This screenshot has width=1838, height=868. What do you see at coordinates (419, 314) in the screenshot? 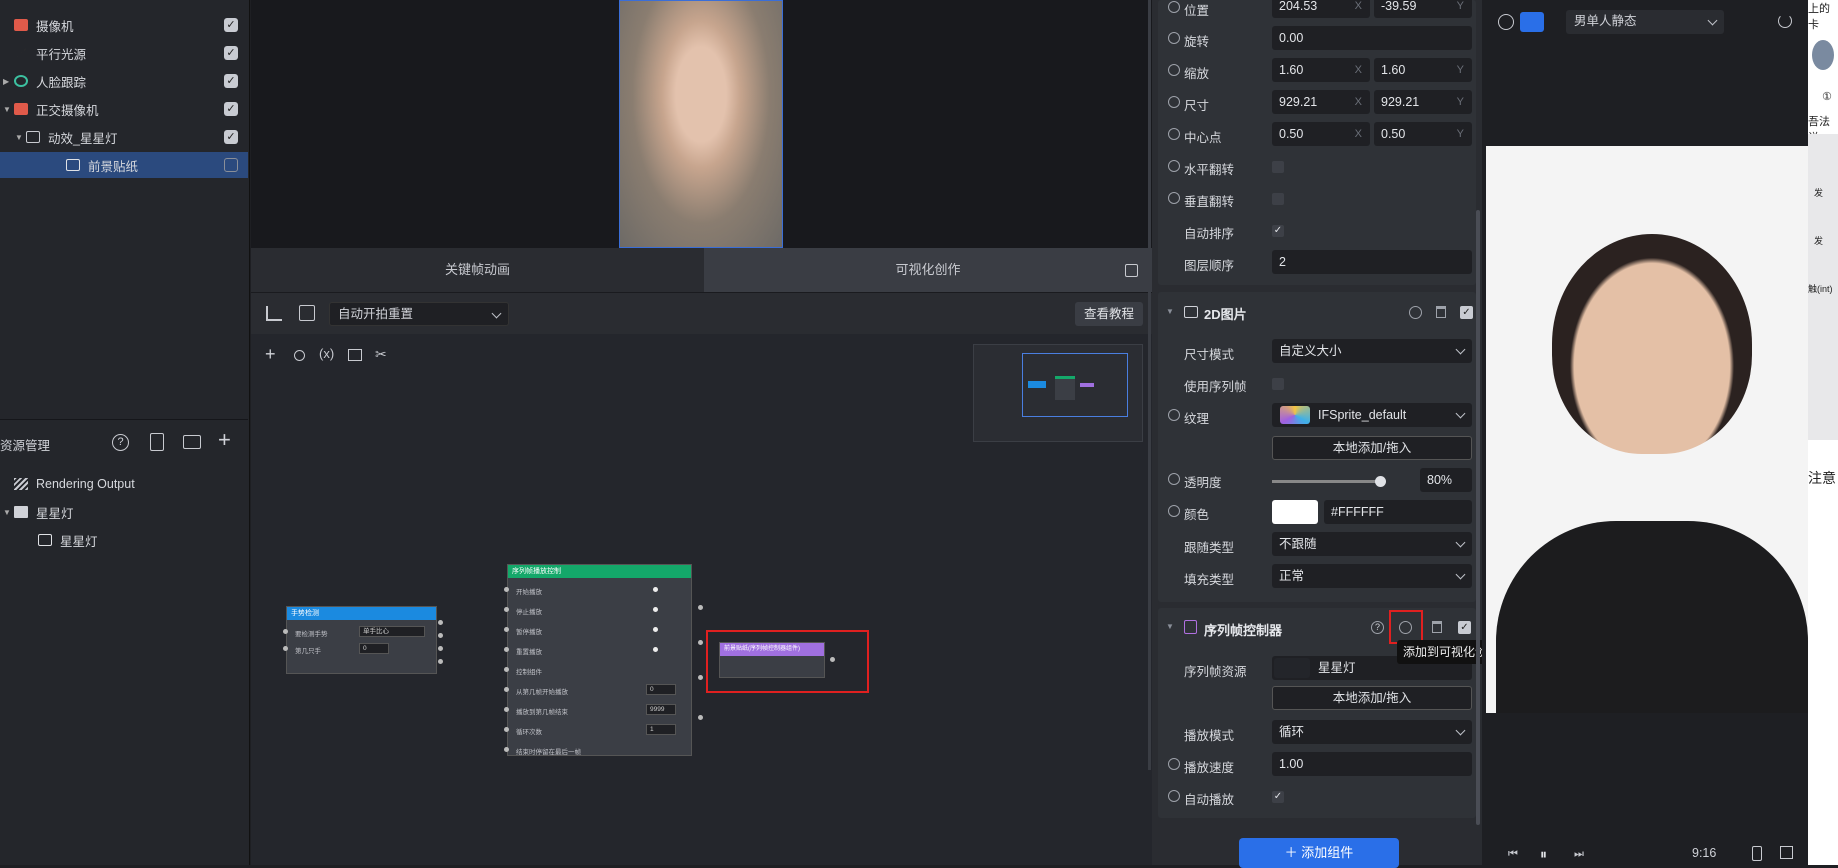
I see `graph-template-select: 自动开拍重置` at bounding box center [419, 314].